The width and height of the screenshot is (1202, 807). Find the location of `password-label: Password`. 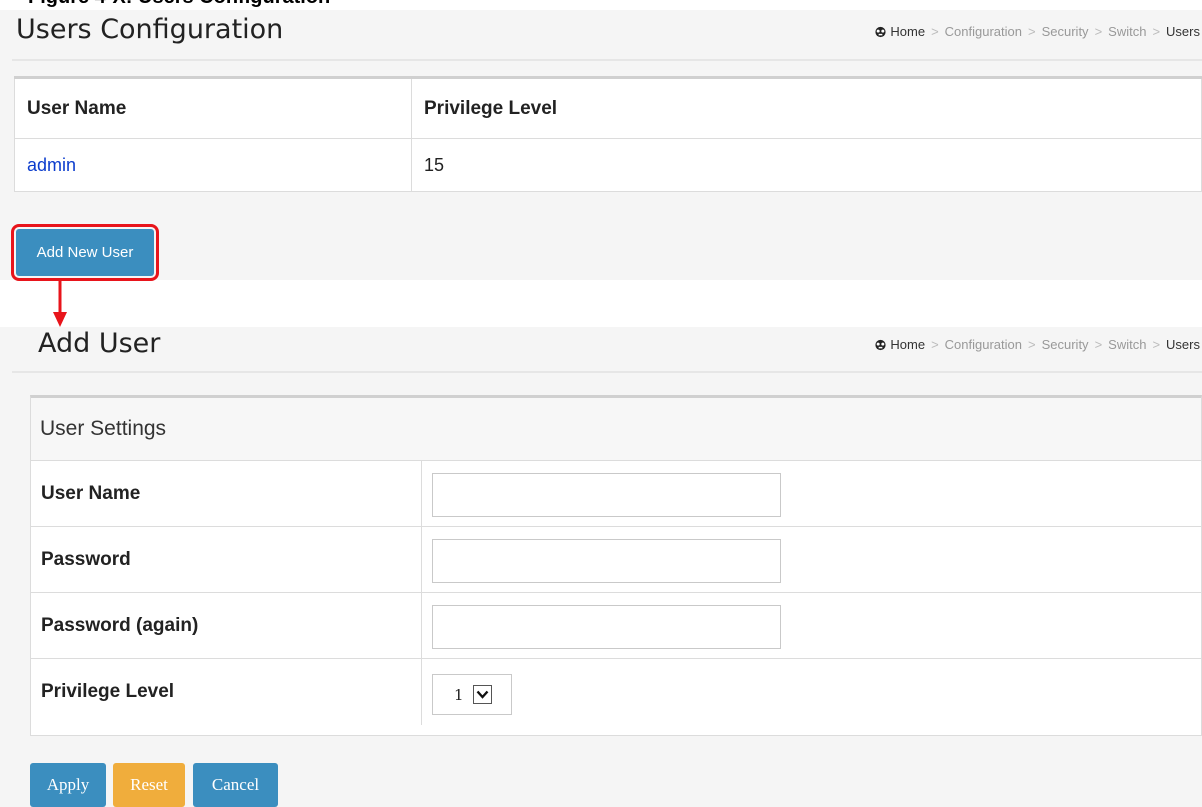

password-label: Password is located at coordinates (86, 559).